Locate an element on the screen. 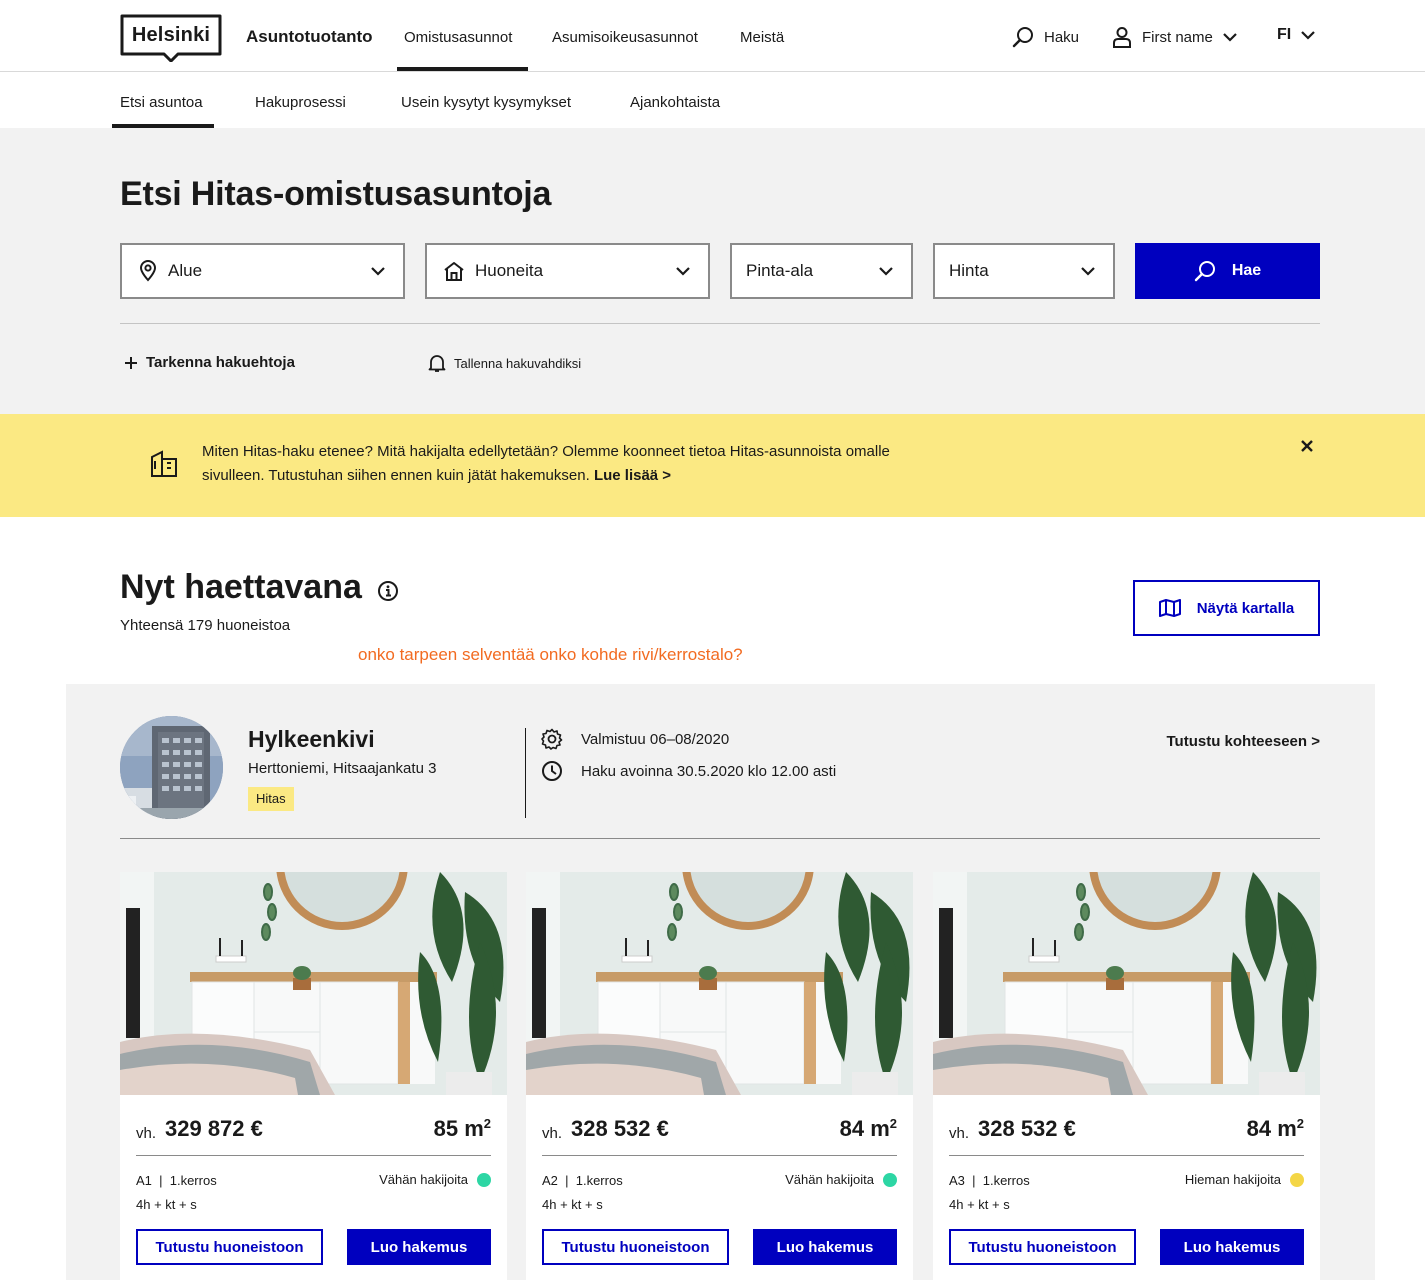  rooms-select: Huoneita is located at coordinates (567, 271).